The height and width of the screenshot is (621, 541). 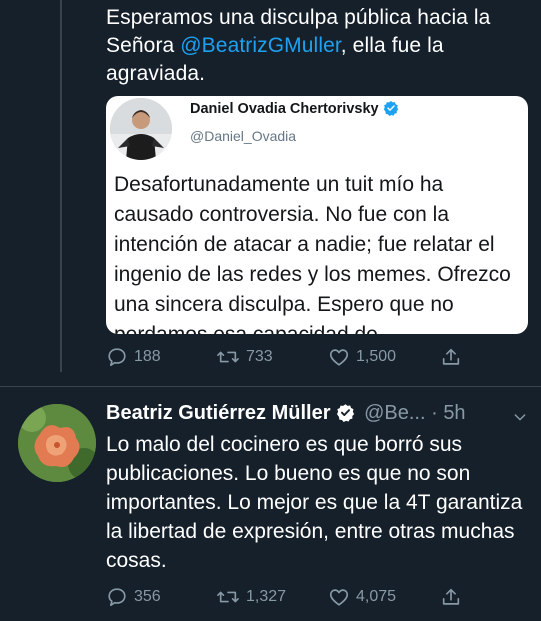 I want to click on tweet-actions: 188 733 1,500, so click(x=321, y=358).